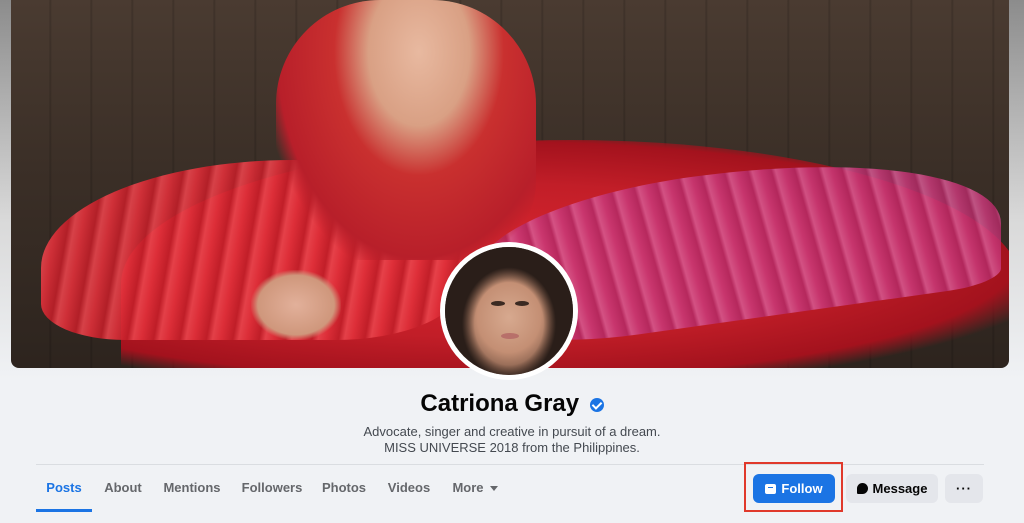 Image resolution: width=1024 pixels, height=523 pixels. I want to click on avatar-eye-left, so click(498, 303).